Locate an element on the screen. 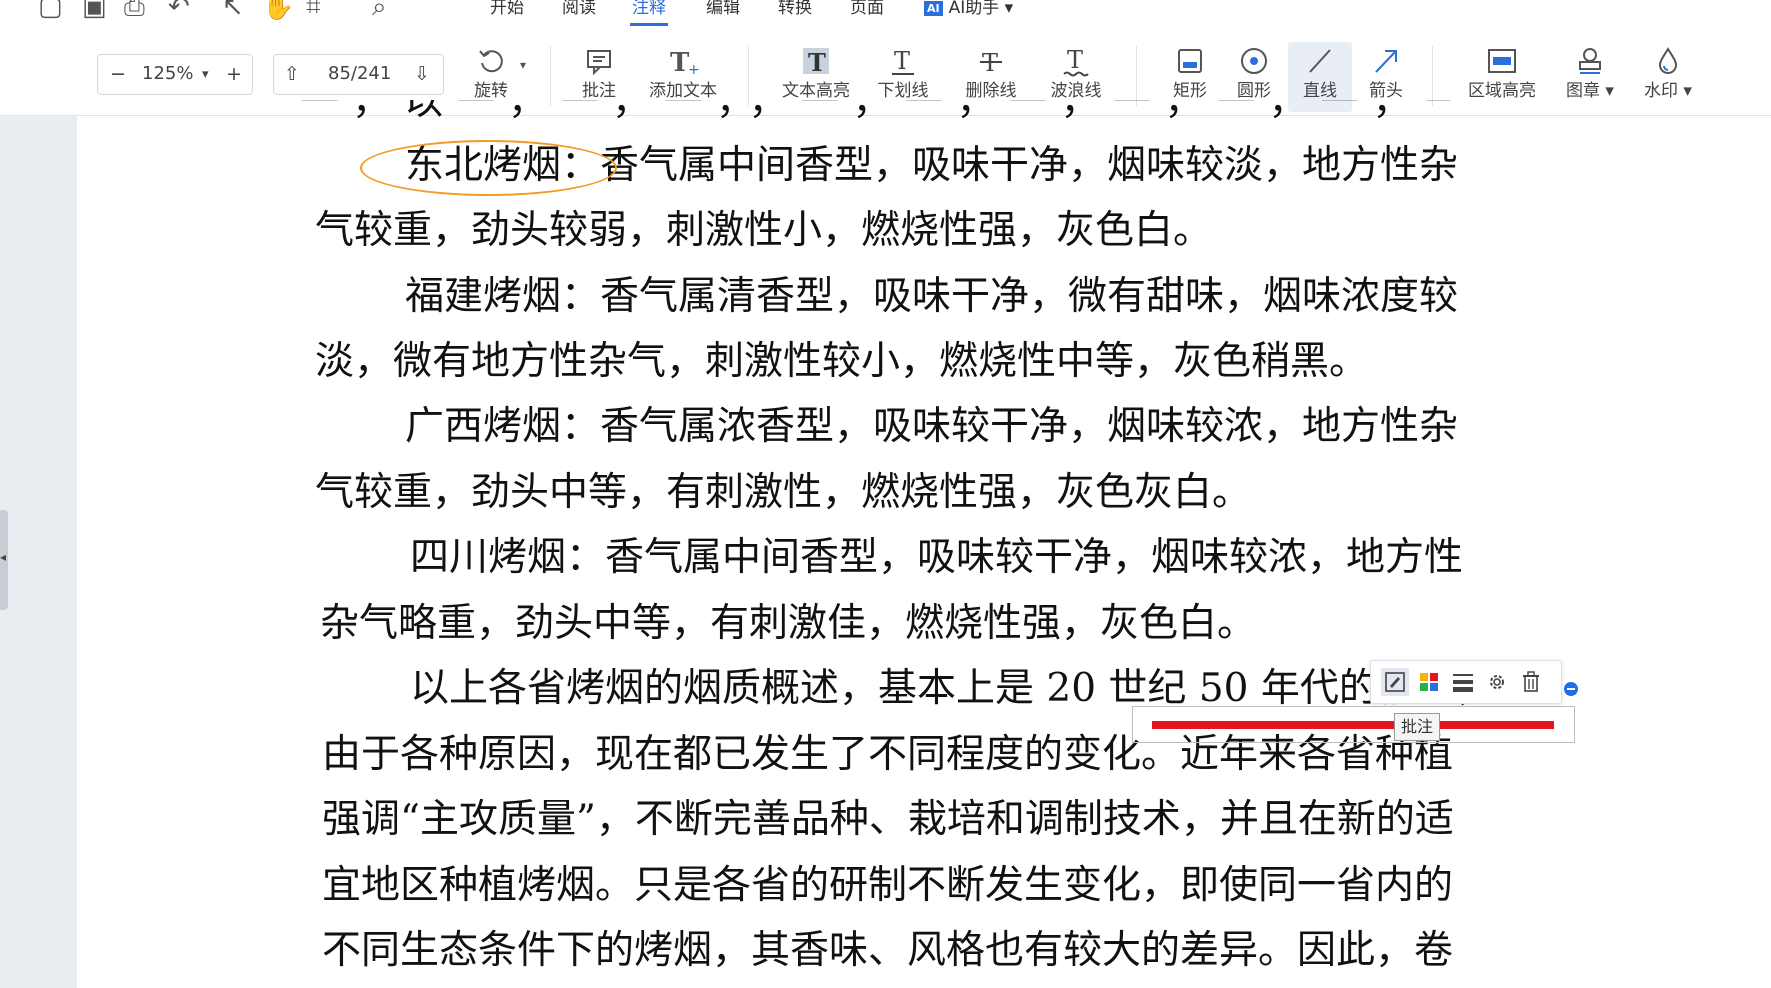  menu-start: 开始 is located at coordinates (507, 10).